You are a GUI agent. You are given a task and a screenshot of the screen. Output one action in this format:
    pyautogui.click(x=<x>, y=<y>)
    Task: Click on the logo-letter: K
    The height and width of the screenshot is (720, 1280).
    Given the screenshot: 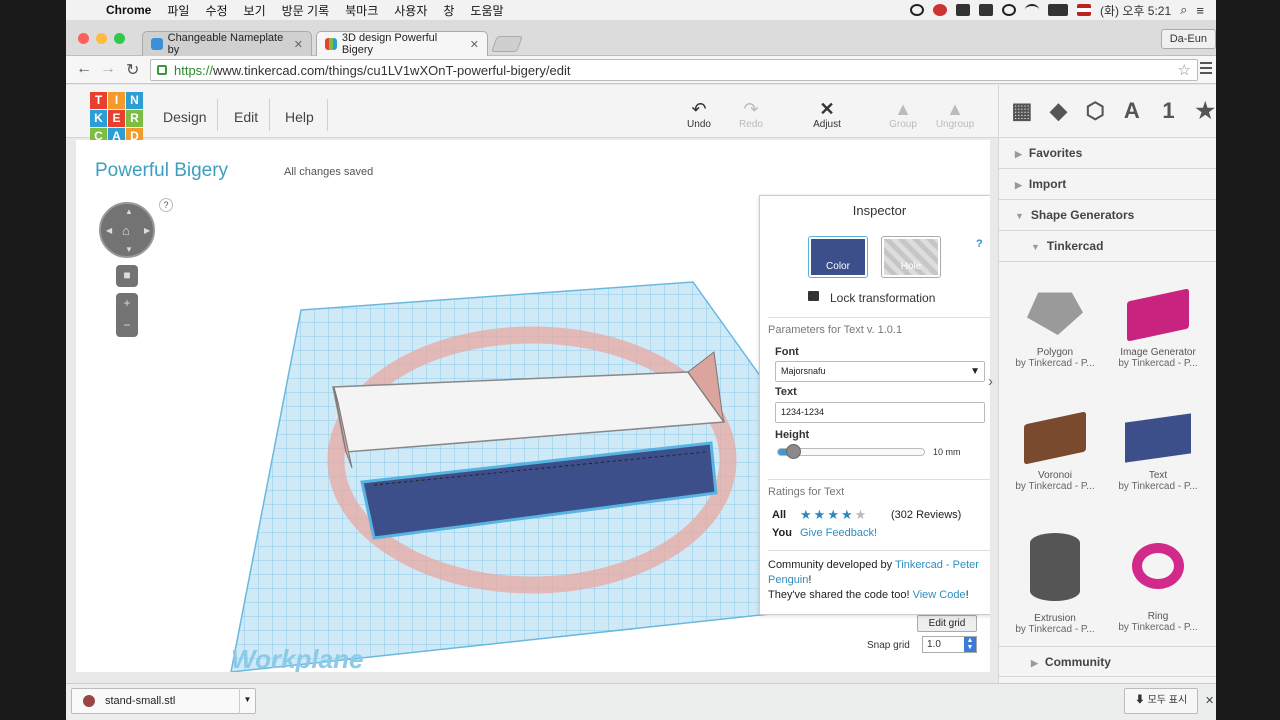 What is the action you would take?
    pyautogui.click(x=98, y=118)
    